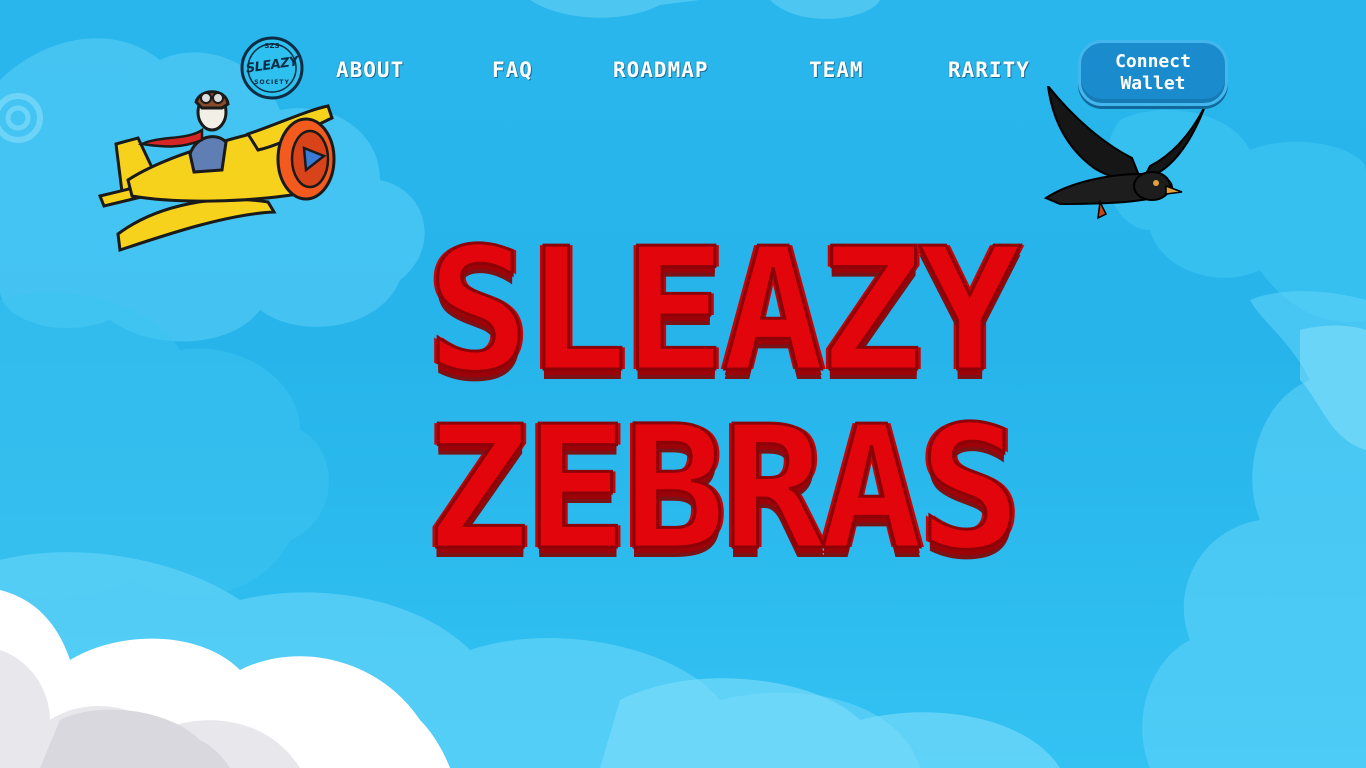 Image resolution: width=1366 pixels, height=768 pixels. Describe the element at coordinates (272, 46) in the screenshot. I see `logo-top-text: SZS` at that location.